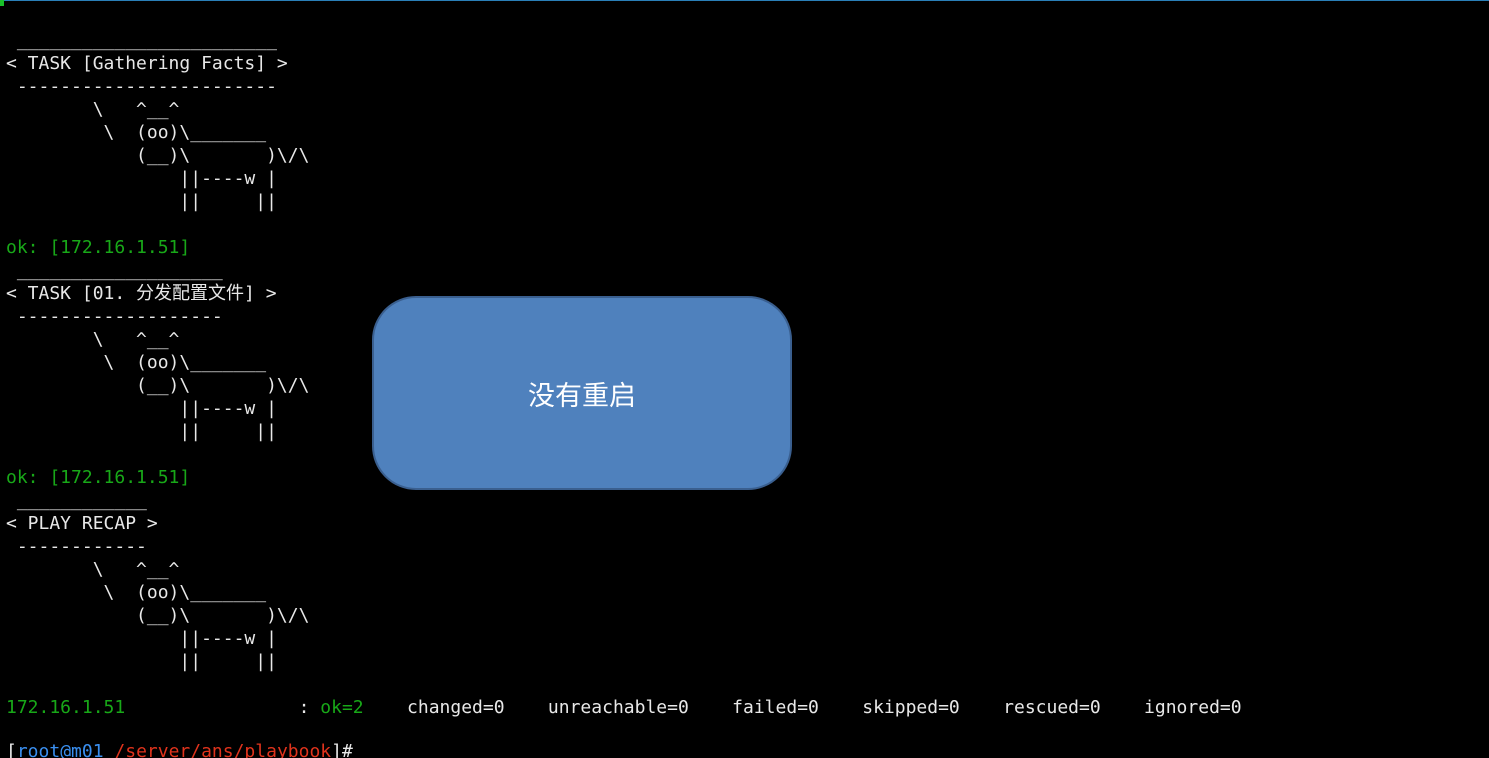 Image resolution: width=1489 pixels, height=758 pixels. What do you see at coordinates (141, 638) in the screenshot?
I see `recap-cow-line: ||----w |` at bounding box center [141, 638].